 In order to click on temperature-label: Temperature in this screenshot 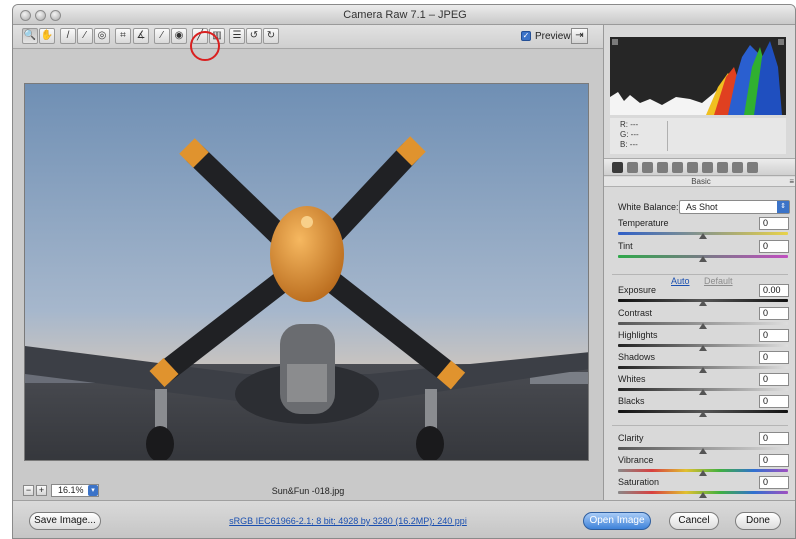, I will do `click(643, 223)`.